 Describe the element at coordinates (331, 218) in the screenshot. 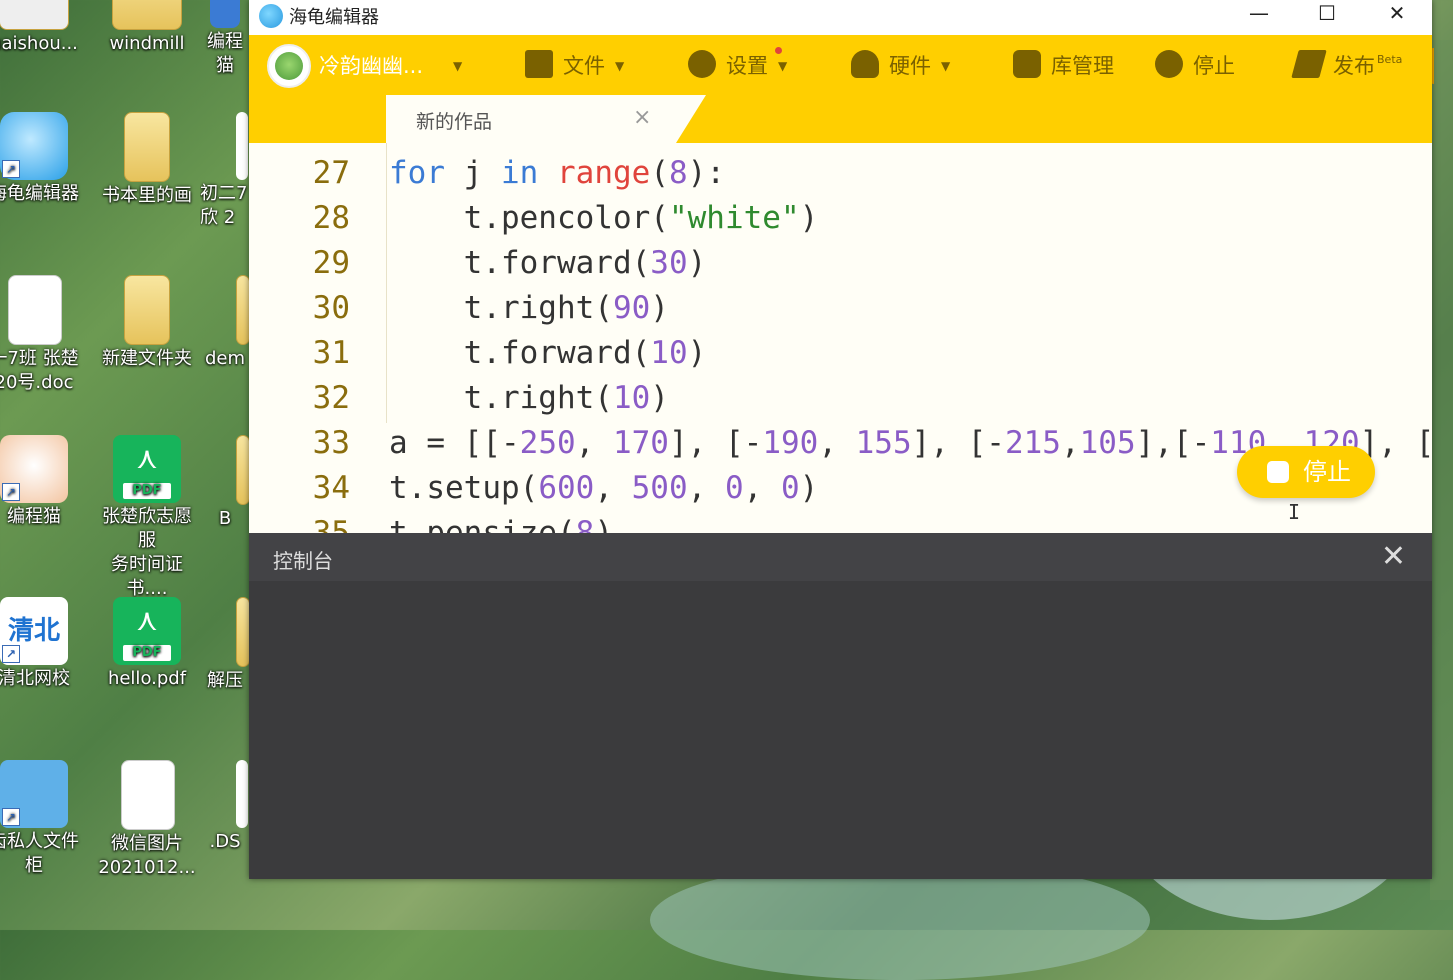

I see `line-number: 28` at that location.